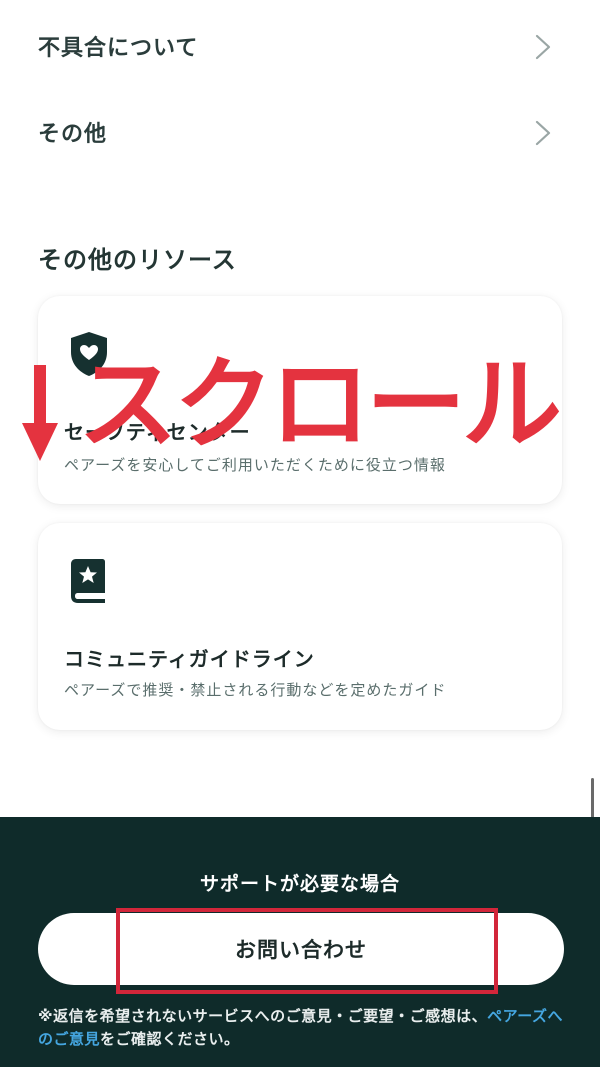 This screenshot has height=1067, width=600. Describe the element at coordinates (137, 260) in the screenshot. I see `section-title: その他のリソース` at that location.